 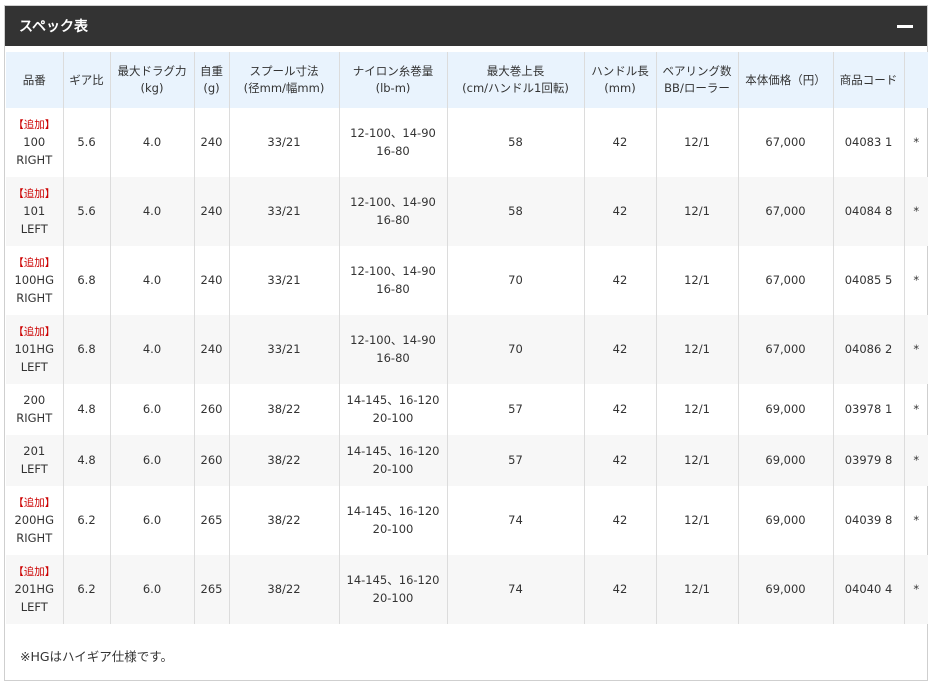 I want to click on weight-cell: 265, so click(x=212, y=520).